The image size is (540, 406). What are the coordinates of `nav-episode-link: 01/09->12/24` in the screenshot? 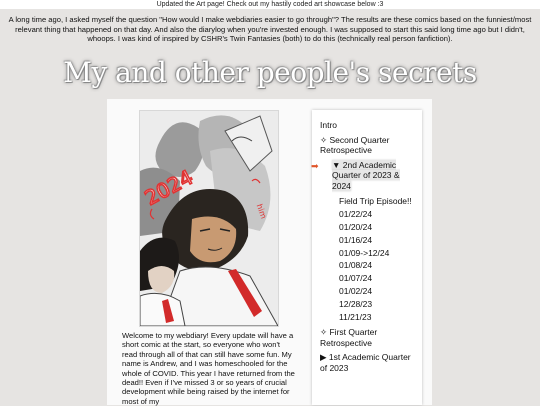 It's located at (370, 253).